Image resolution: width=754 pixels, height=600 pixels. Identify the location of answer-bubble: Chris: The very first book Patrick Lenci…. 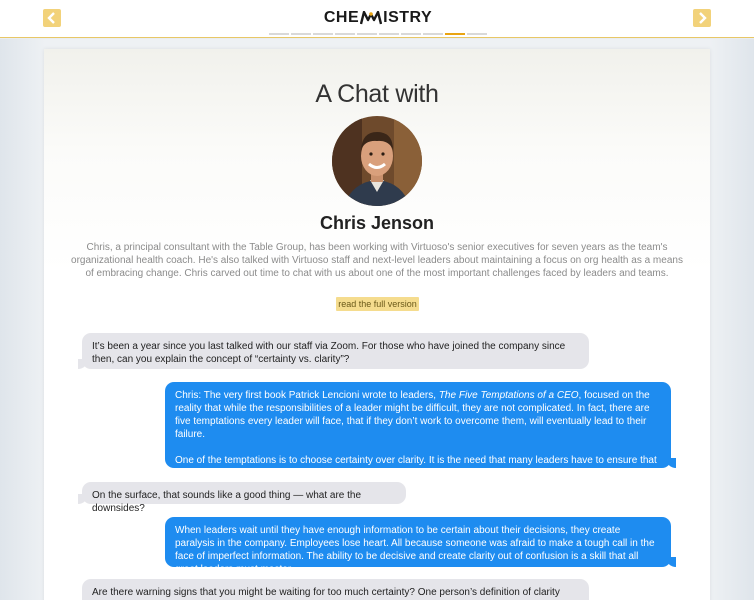
(420, 430).